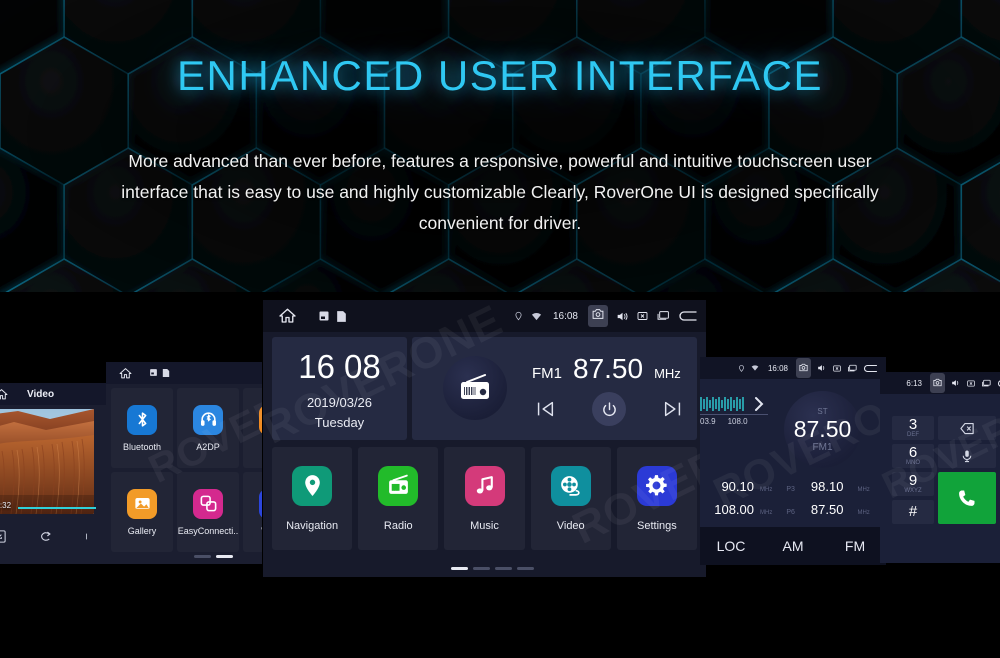 This screenshot has height=658, width=1000. Describe the element at coordinates (667, 373) in the screenshot. I see `radio-unit: MHz` at that location.